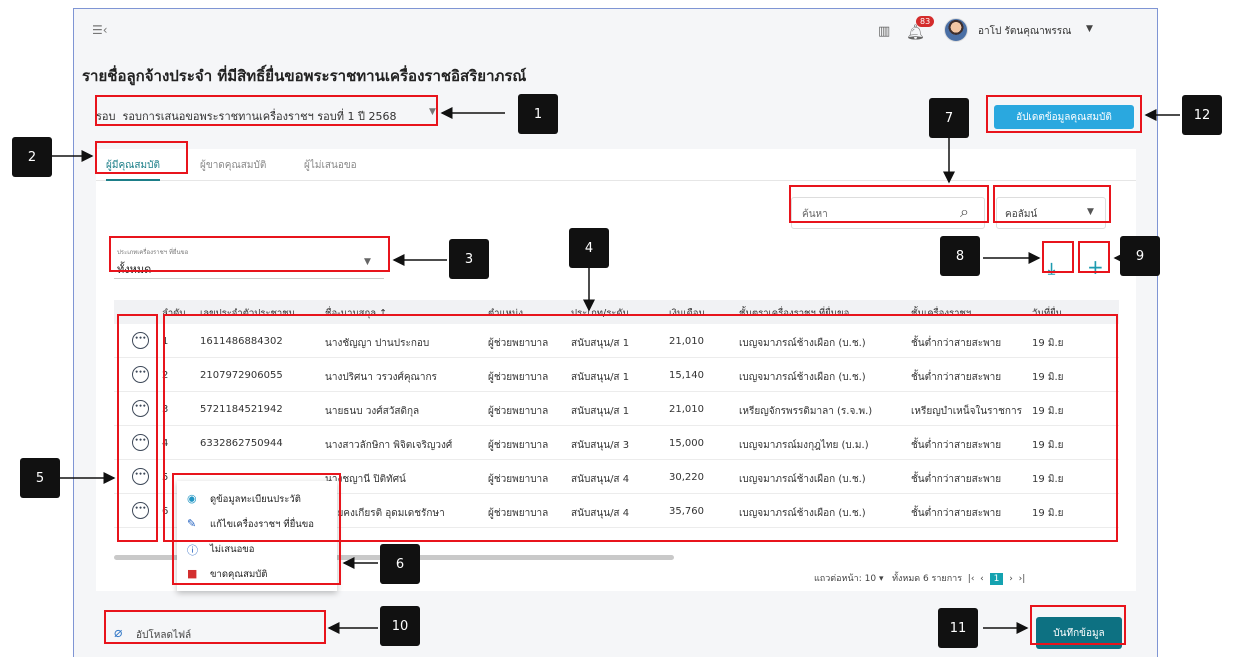 Image resolution: width=1235 pixels, height=657 pixels. What do you see at coordinates (1140, 256) in the screenshot?
I see `callout-9: 9` at bounding box center [1140, 256].